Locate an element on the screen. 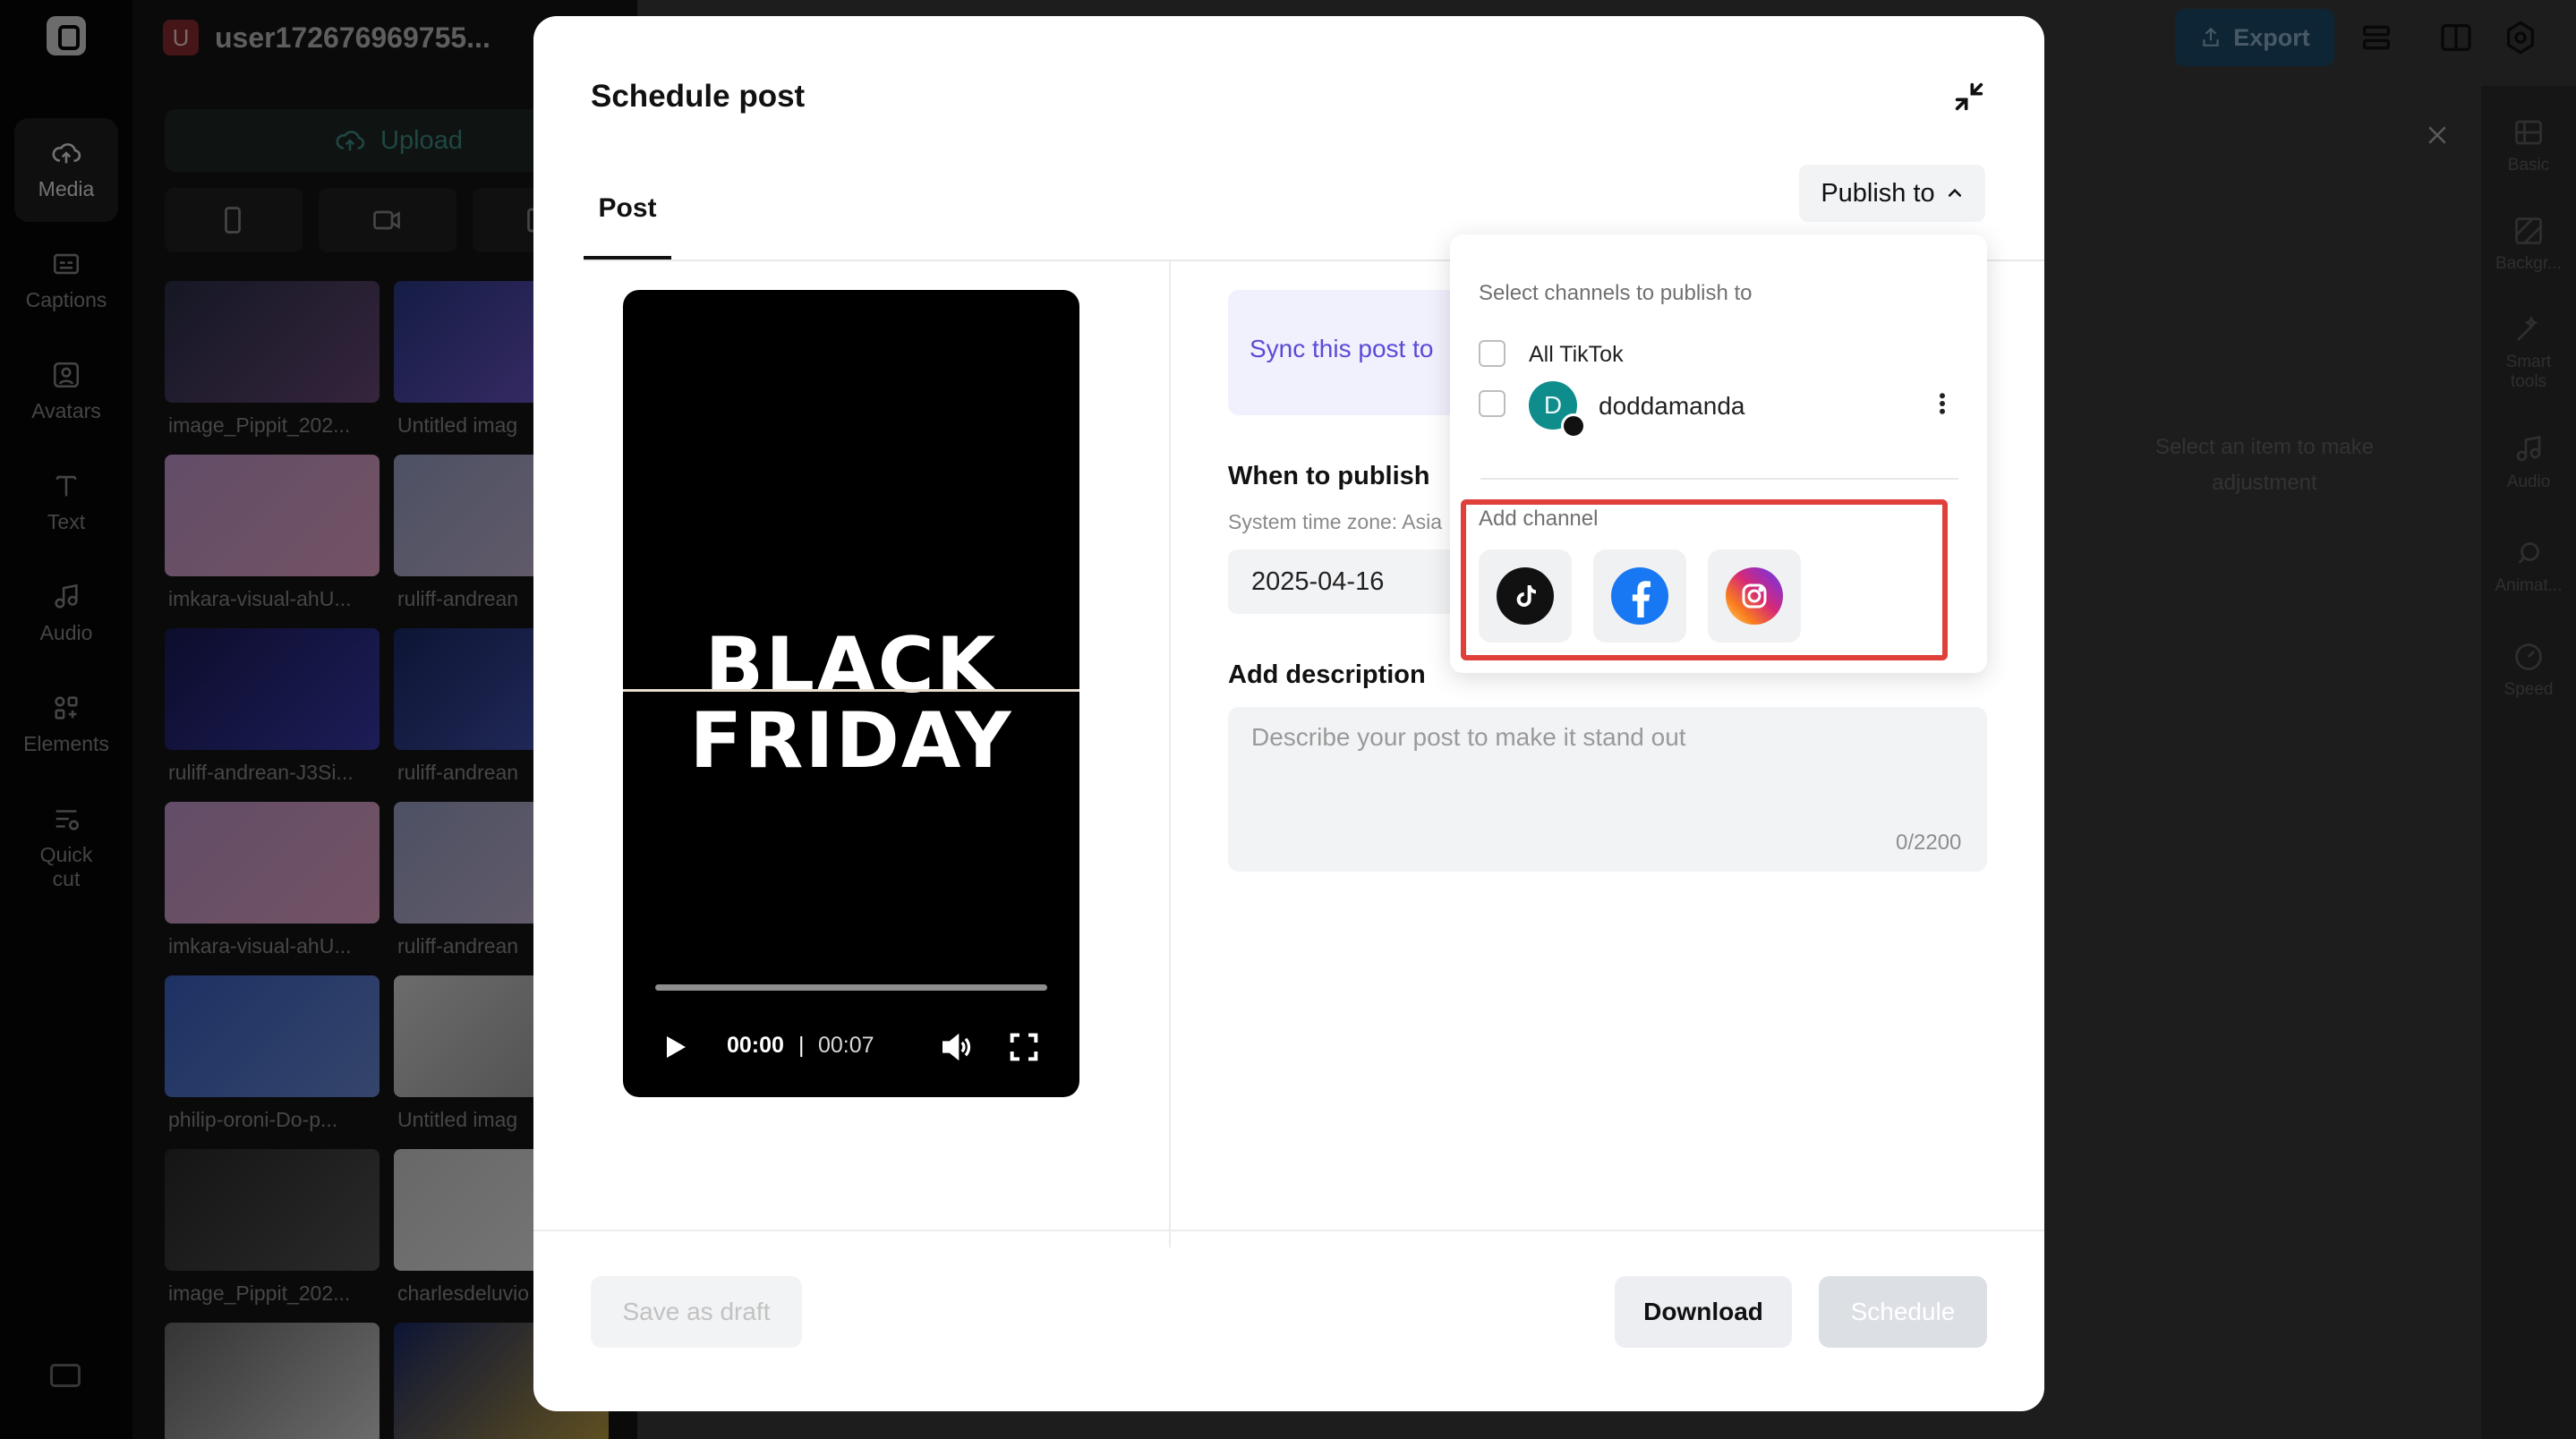  all-tiktok-label: All TikTok is located at coordinates (1576, 354).